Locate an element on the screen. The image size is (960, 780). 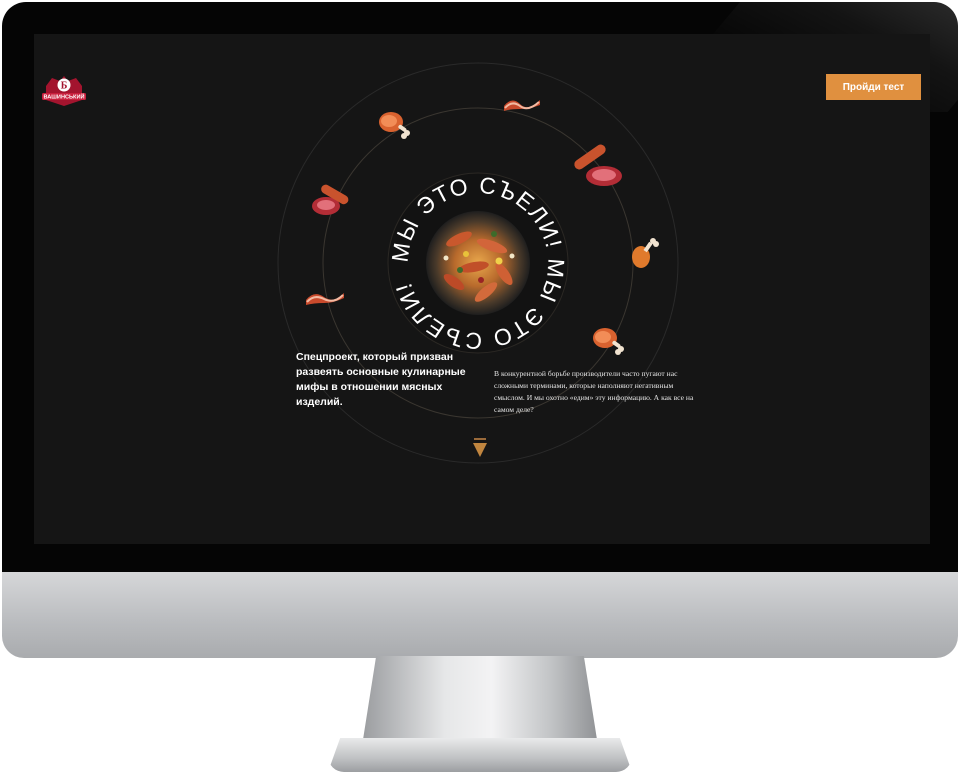
vashinsky-logo-icon: Б ВАШИНСЬКИЙ is located at coordinates (64, 91).